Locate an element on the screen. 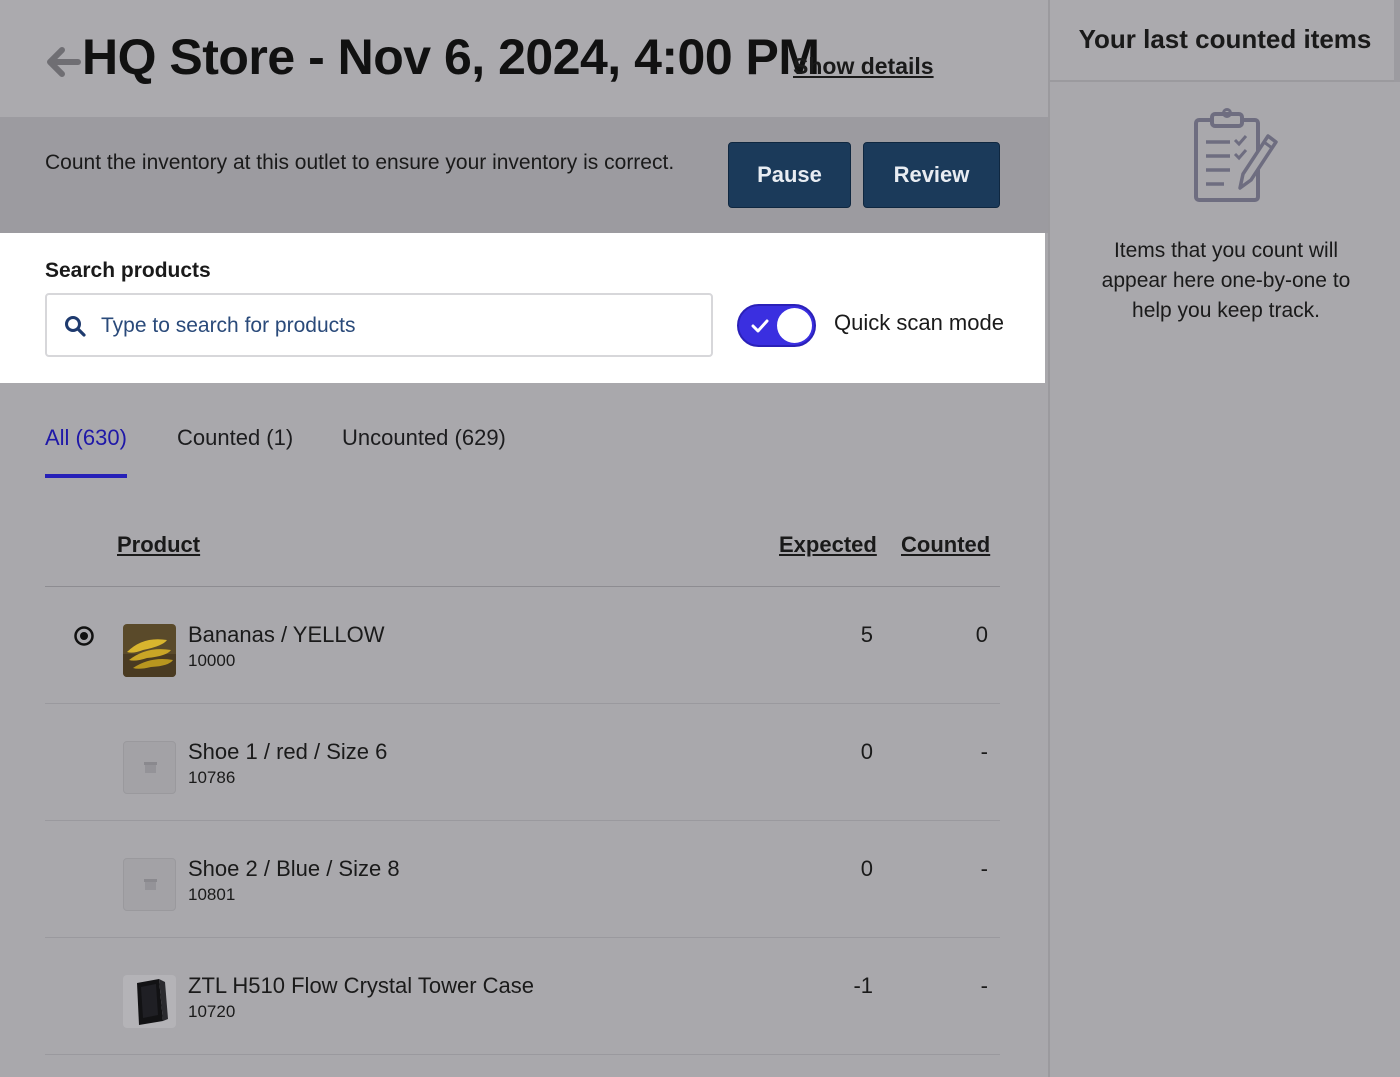 The width and height of the screenshot is (1400, 1077). search-icon is located at coordinates (75, 326).